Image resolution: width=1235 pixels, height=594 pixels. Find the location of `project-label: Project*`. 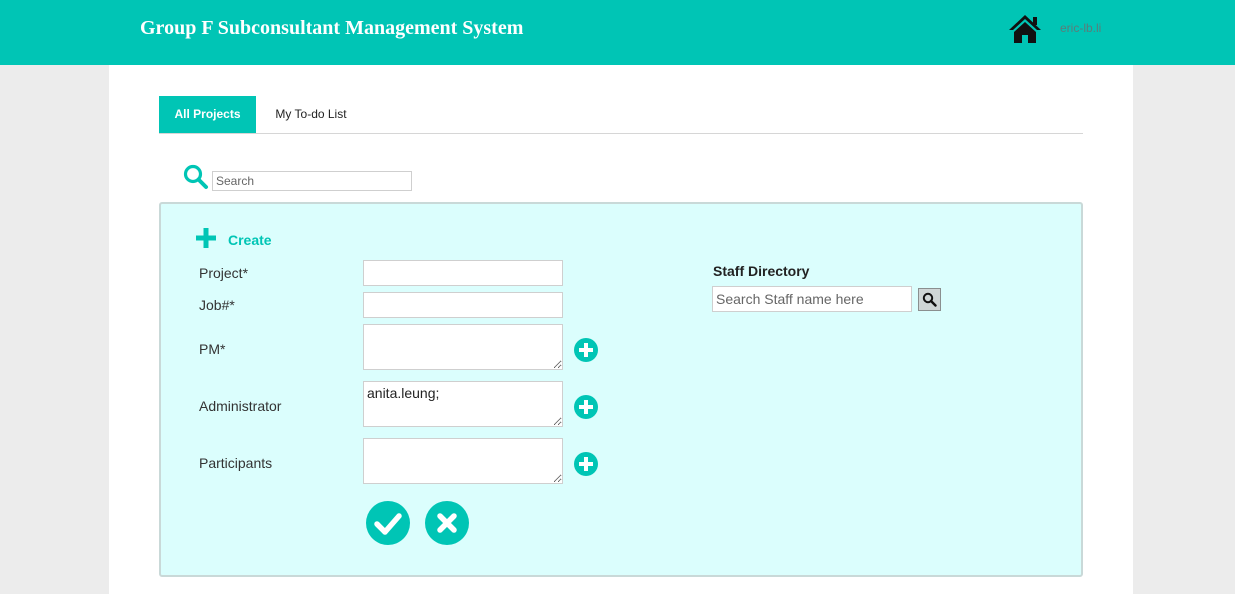

project-label: Project* is located at coordinates (224, 273).